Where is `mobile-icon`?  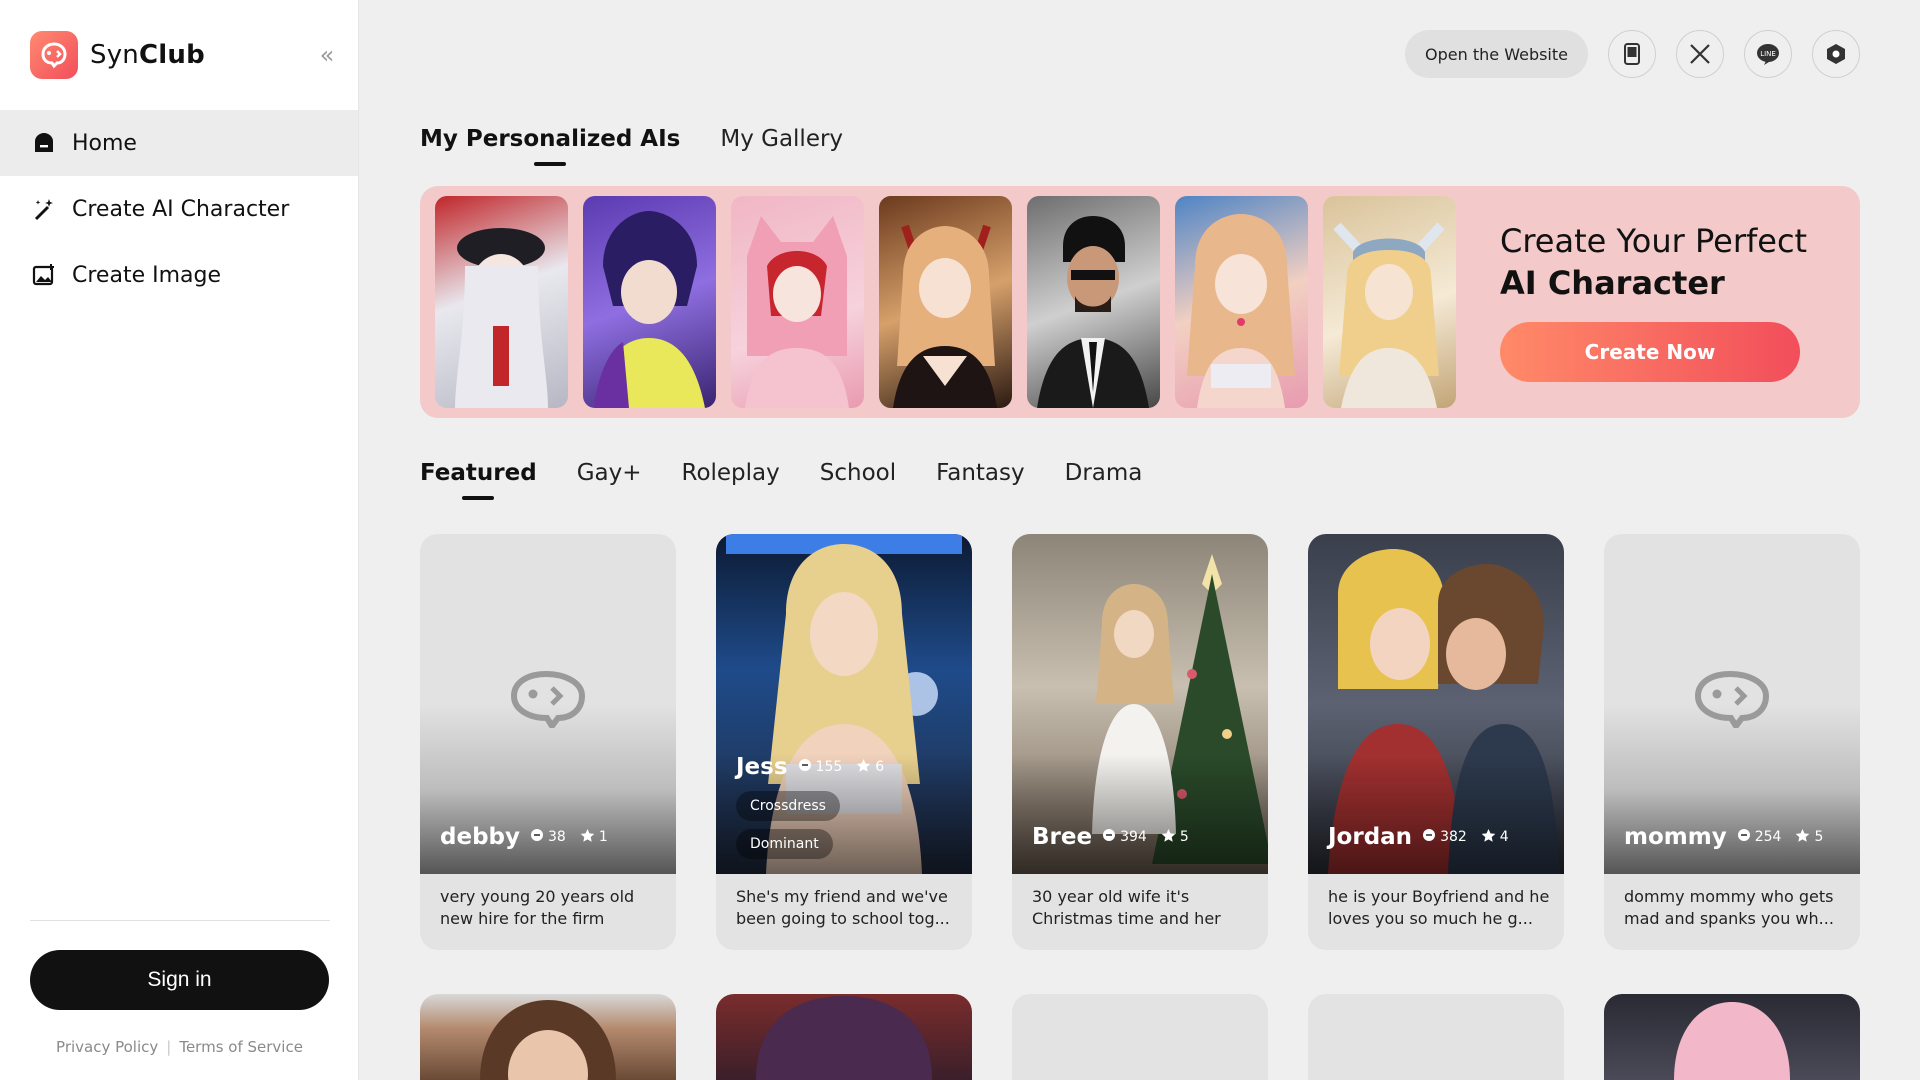 mobile-icon is located at coordinates (1632, 54).